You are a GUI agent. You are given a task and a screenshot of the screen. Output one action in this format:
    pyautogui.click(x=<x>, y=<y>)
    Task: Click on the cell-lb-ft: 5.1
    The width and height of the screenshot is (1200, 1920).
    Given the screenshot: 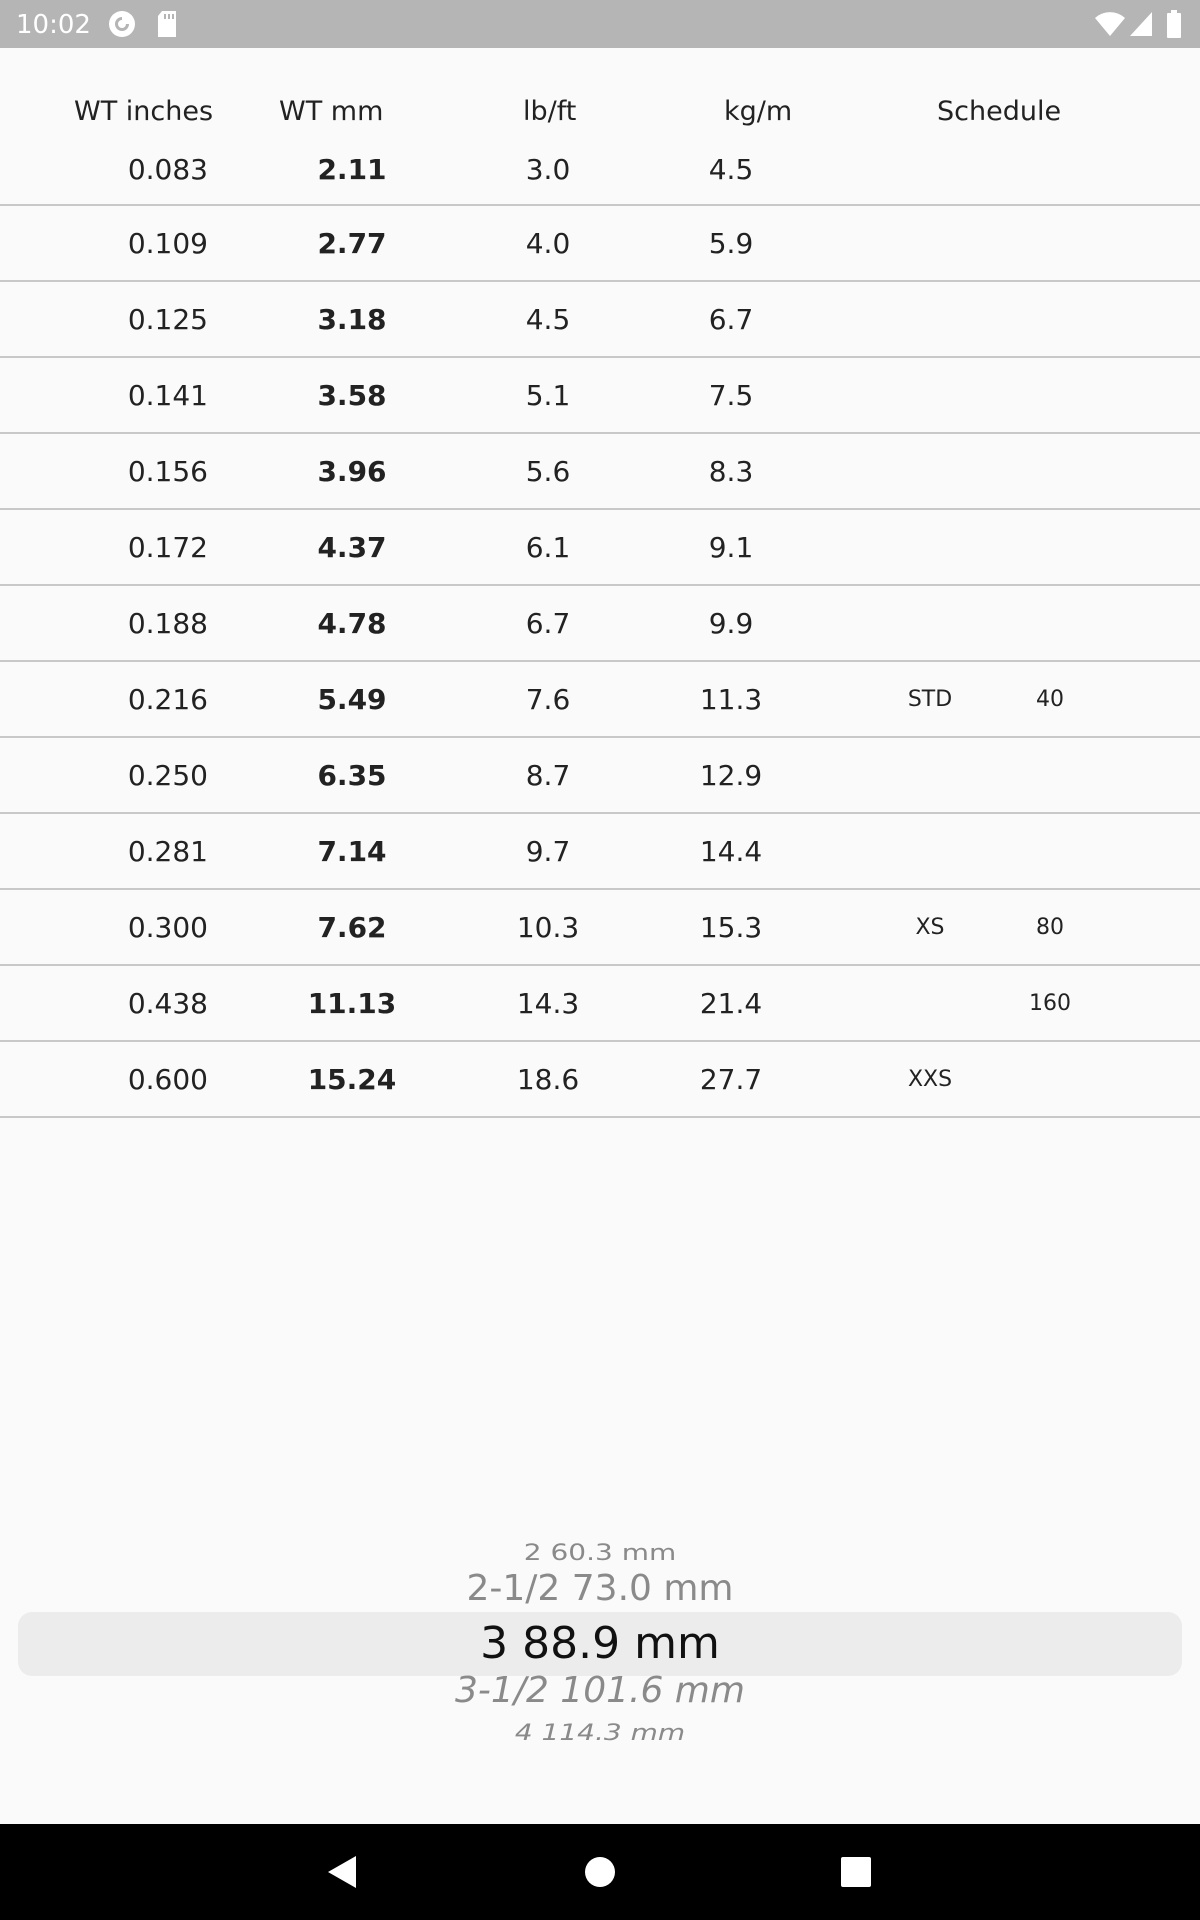 What is the action you would take?
    pyautogui.click(x=548, y=395)
    